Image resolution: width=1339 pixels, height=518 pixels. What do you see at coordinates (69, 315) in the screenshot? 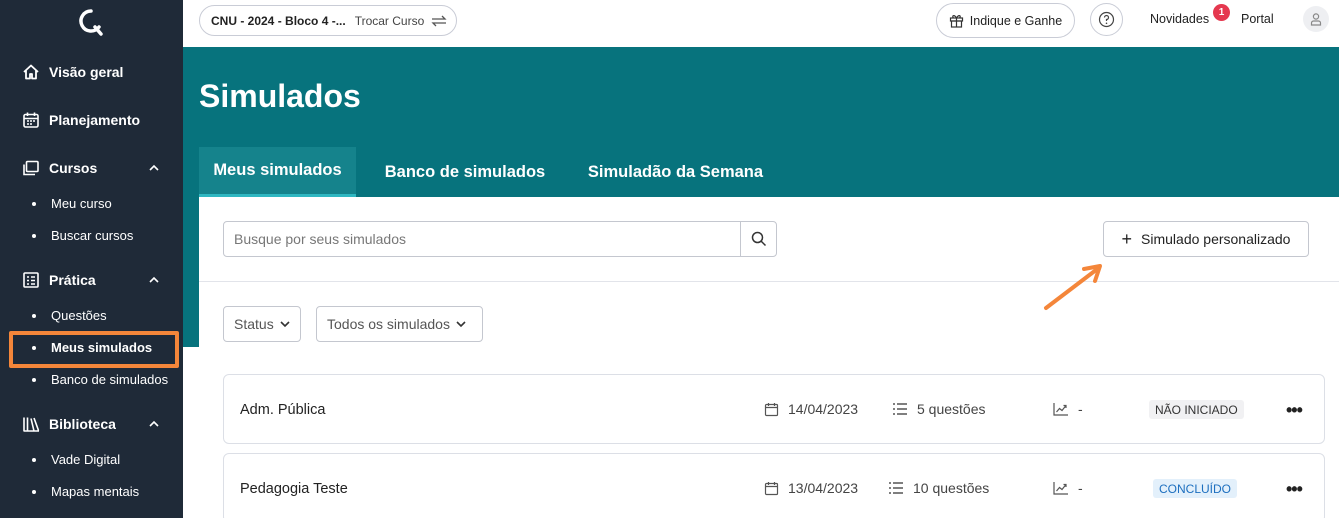
I see `sidebar-subitem-questoes: Questões` at bounding box center [69, 315].